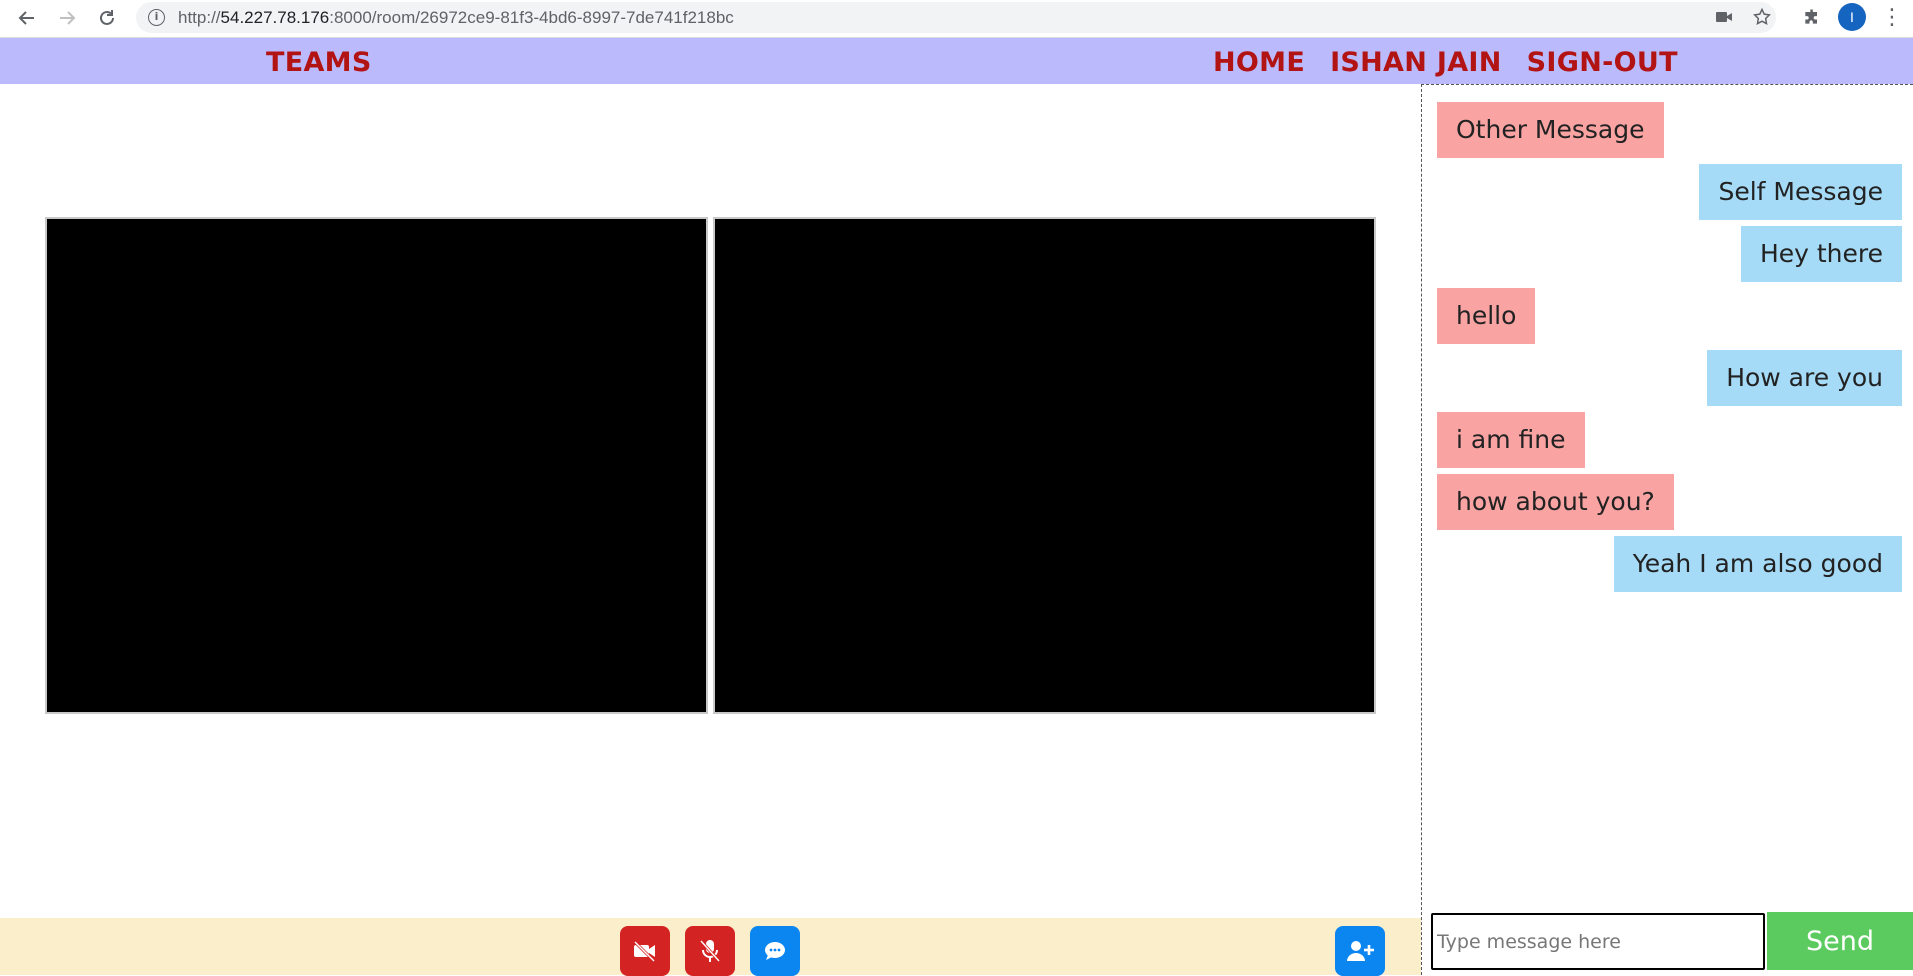 The height and width of the screenshot is (976, 1913). I want to click on header-nav: HOME ISHAN JAIN SIGN-OUT, so click(1445, 62).